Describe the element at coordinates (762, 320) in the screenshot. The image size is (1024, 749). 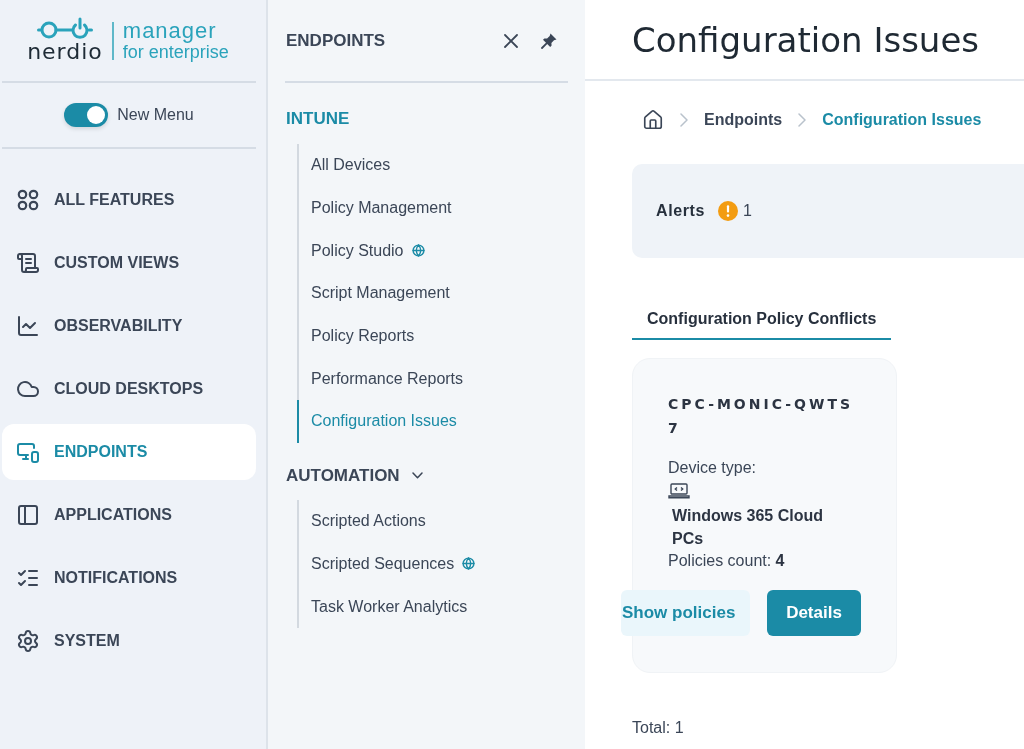
I see `tab: Configuration Policy Conflicts` at that location.